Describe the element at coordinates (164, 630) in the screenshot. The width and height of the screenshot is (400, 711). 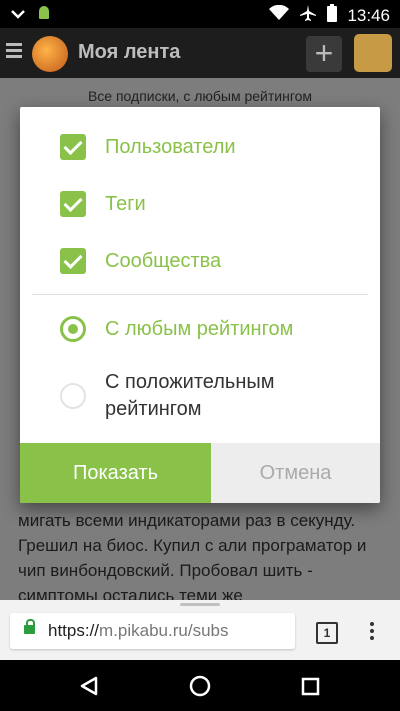
I see `url-host: m.pikabu.ru/subs` at that location.